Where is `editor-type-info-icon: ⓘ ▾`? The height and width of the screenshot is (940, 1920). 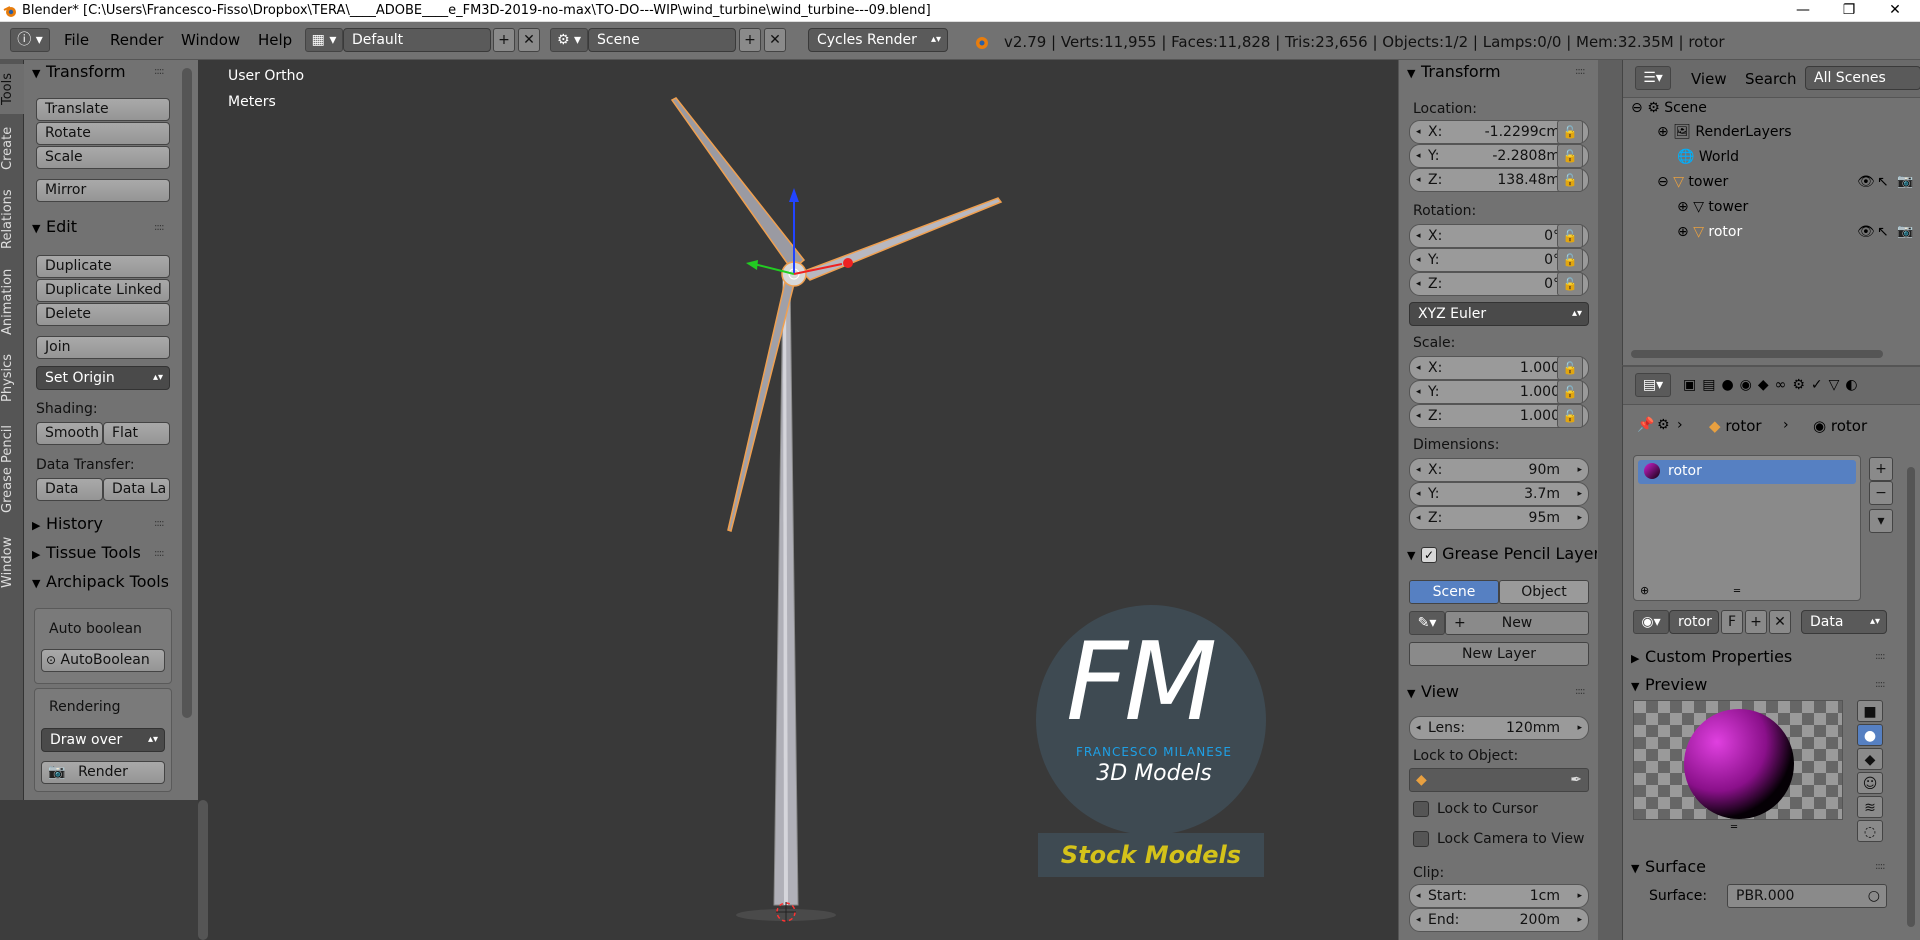 editor-type-info-icon: ⓘ ▾ is located at coordinates (30, 40).